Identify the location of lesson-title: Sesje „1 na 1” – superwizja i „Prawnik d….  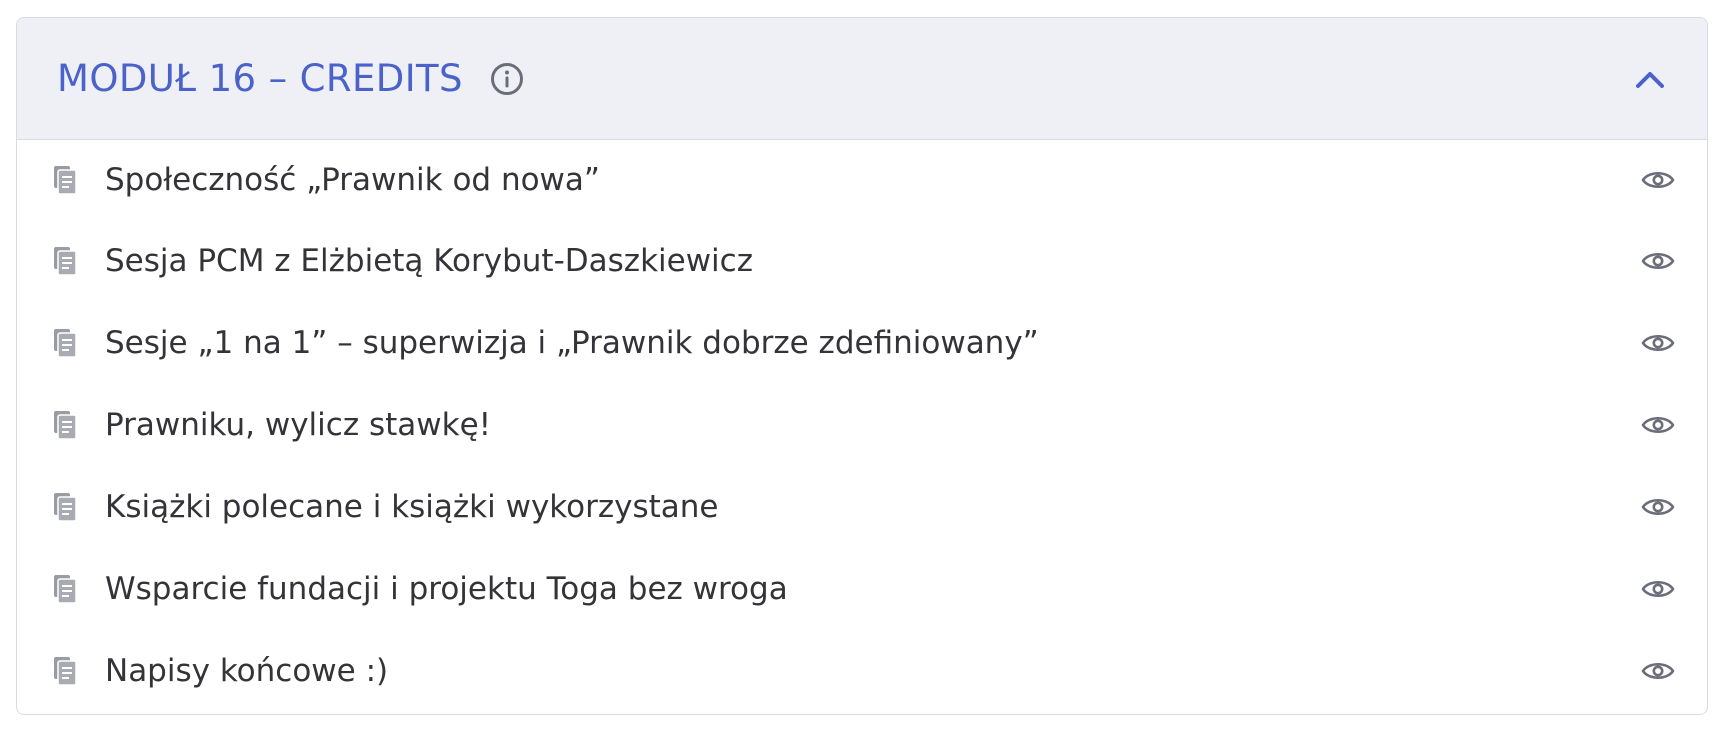
(572, 343).